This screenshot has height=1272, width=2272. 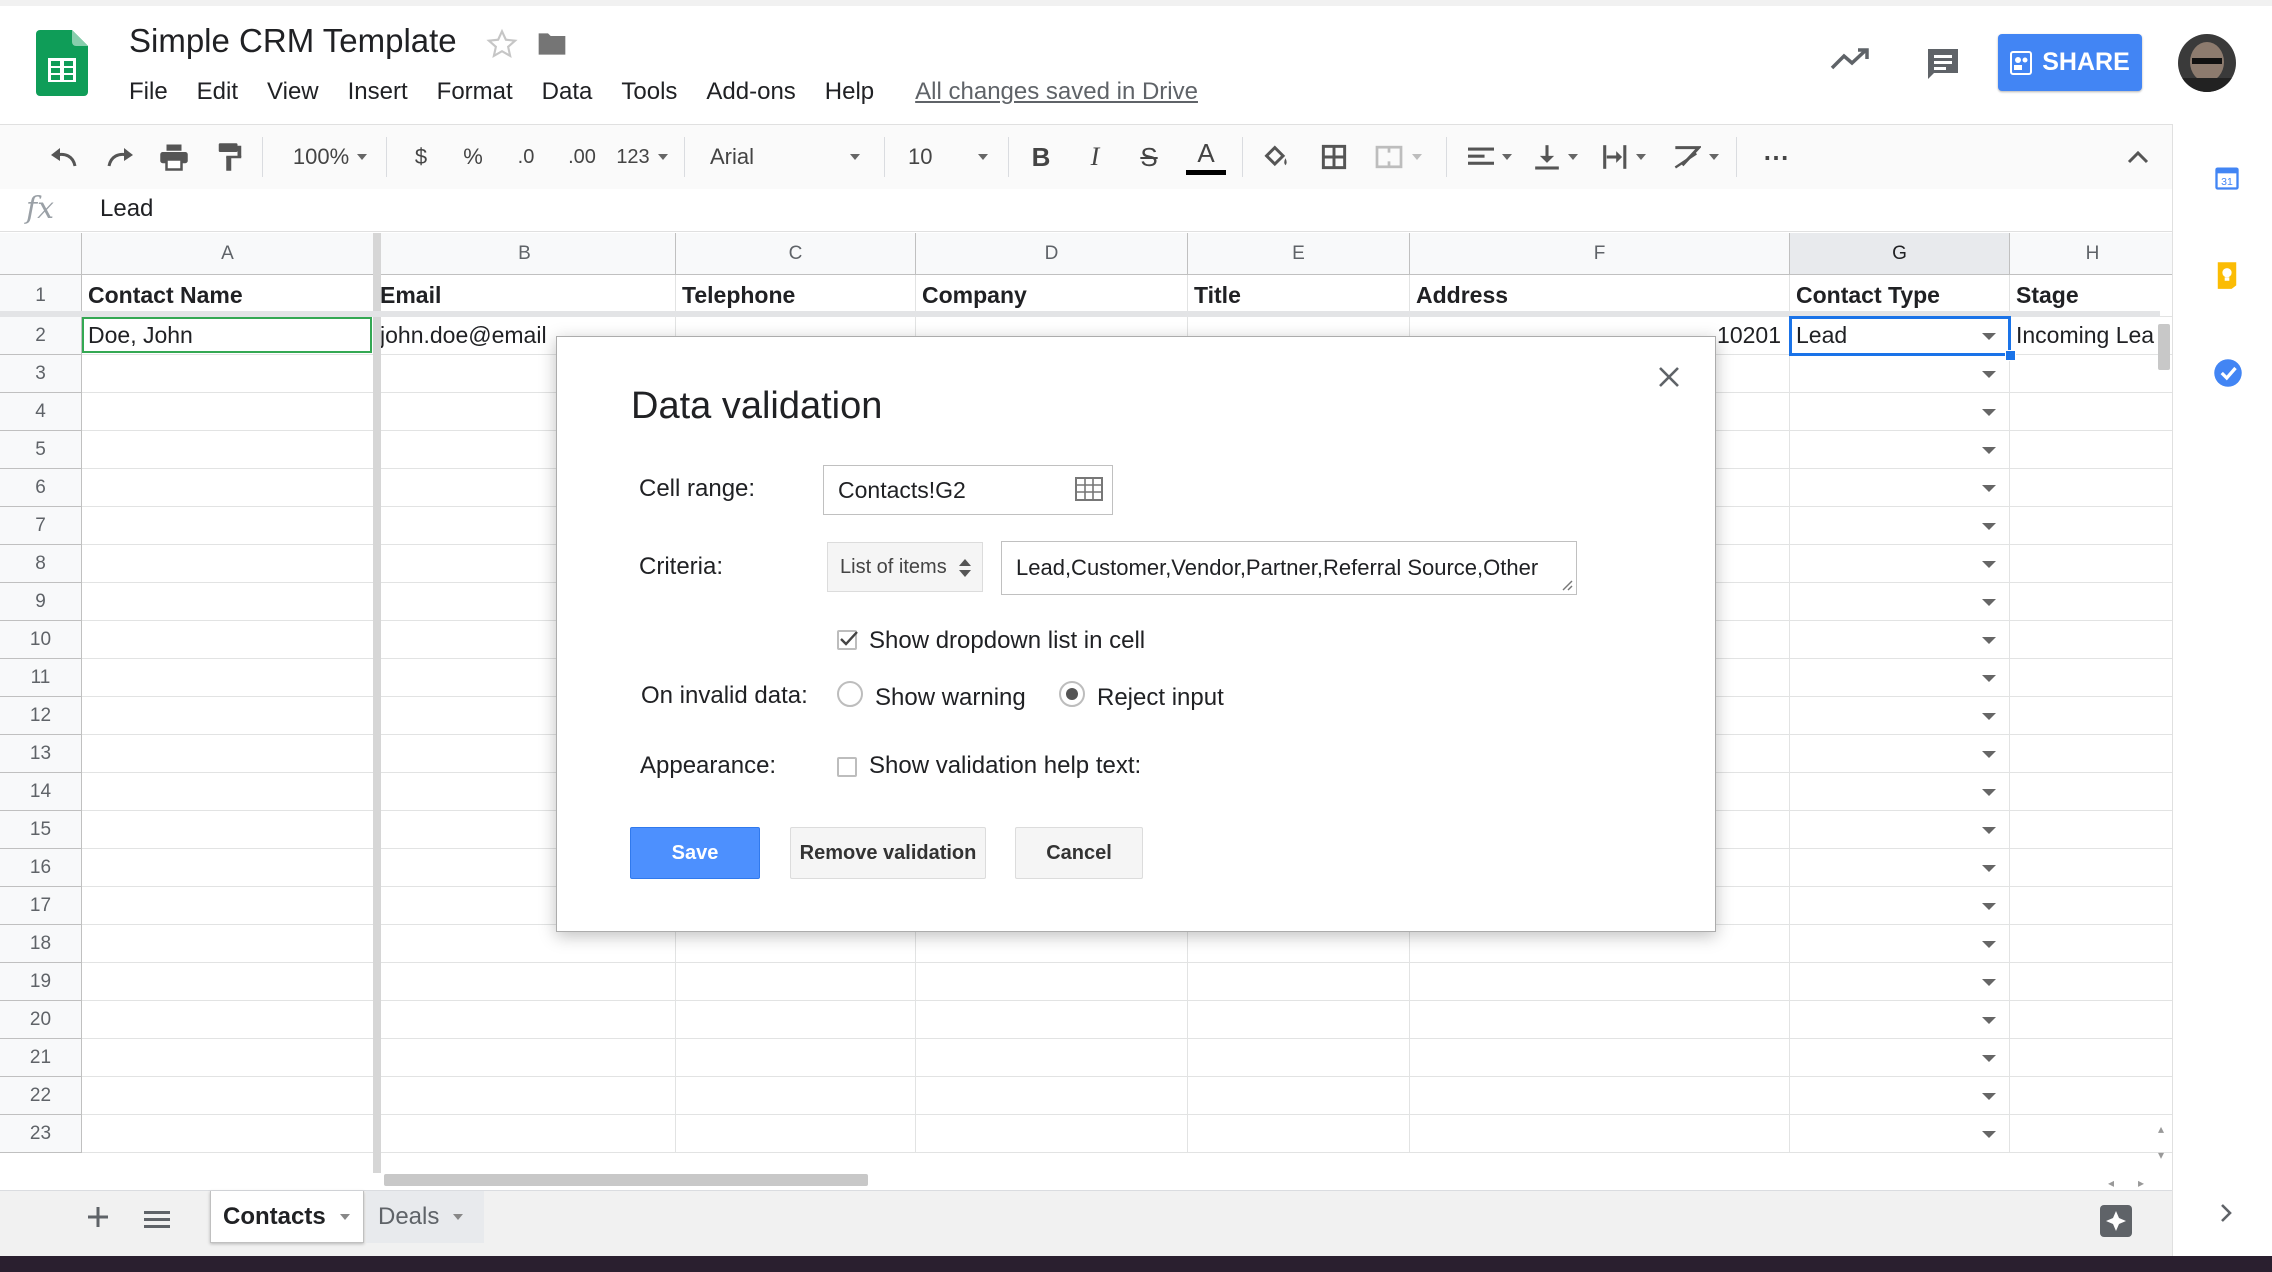 What do you see at coordinates (41, 944) in the screenshot?
I see `row-header: 18` at bounding box center [41, 944].